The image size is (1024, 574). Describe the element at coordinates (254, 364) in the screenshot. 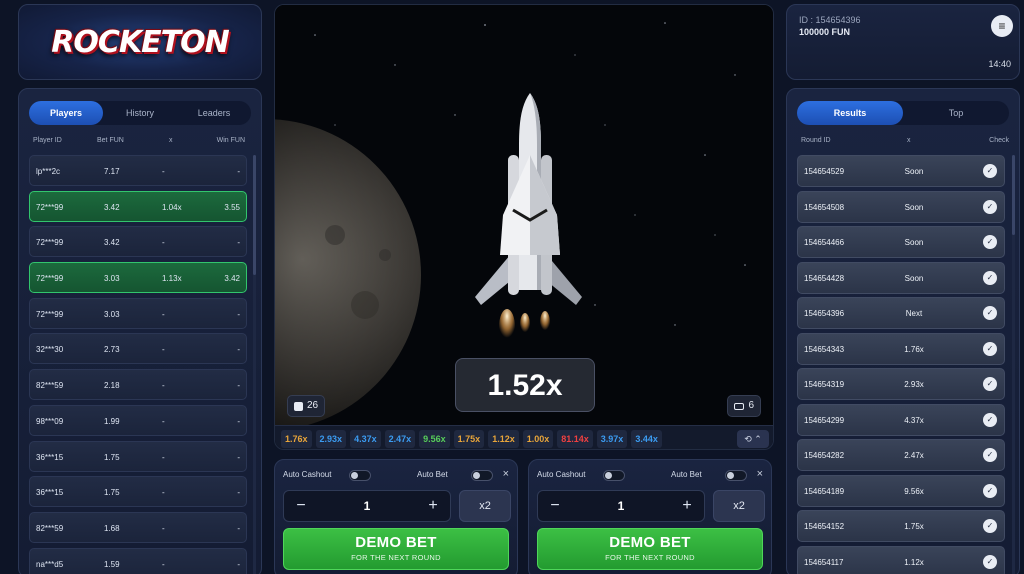

I see `players-scrollbar` at that location.